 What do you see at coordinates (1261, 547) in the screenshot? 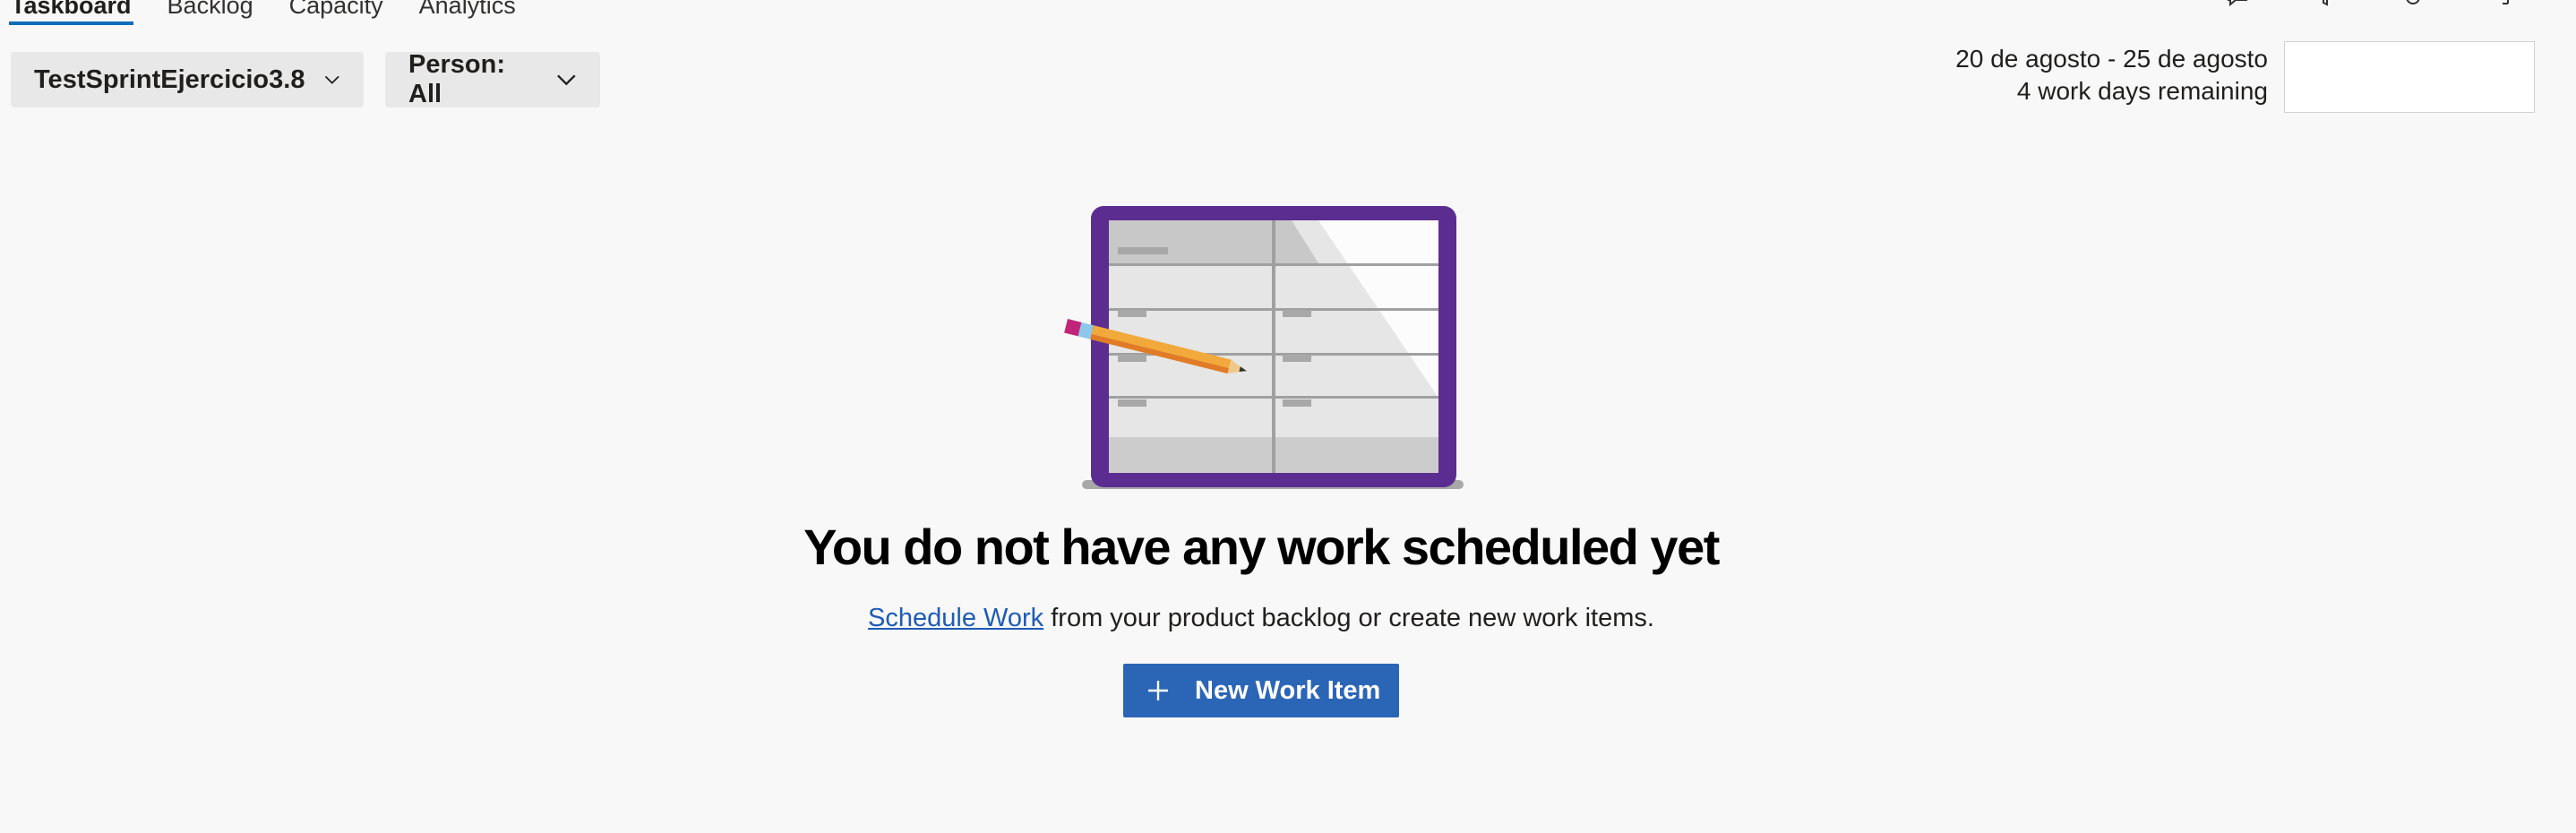
I see `empty-state-title: You do not have any work scheduled yet` at bounding box center [1261, 547].